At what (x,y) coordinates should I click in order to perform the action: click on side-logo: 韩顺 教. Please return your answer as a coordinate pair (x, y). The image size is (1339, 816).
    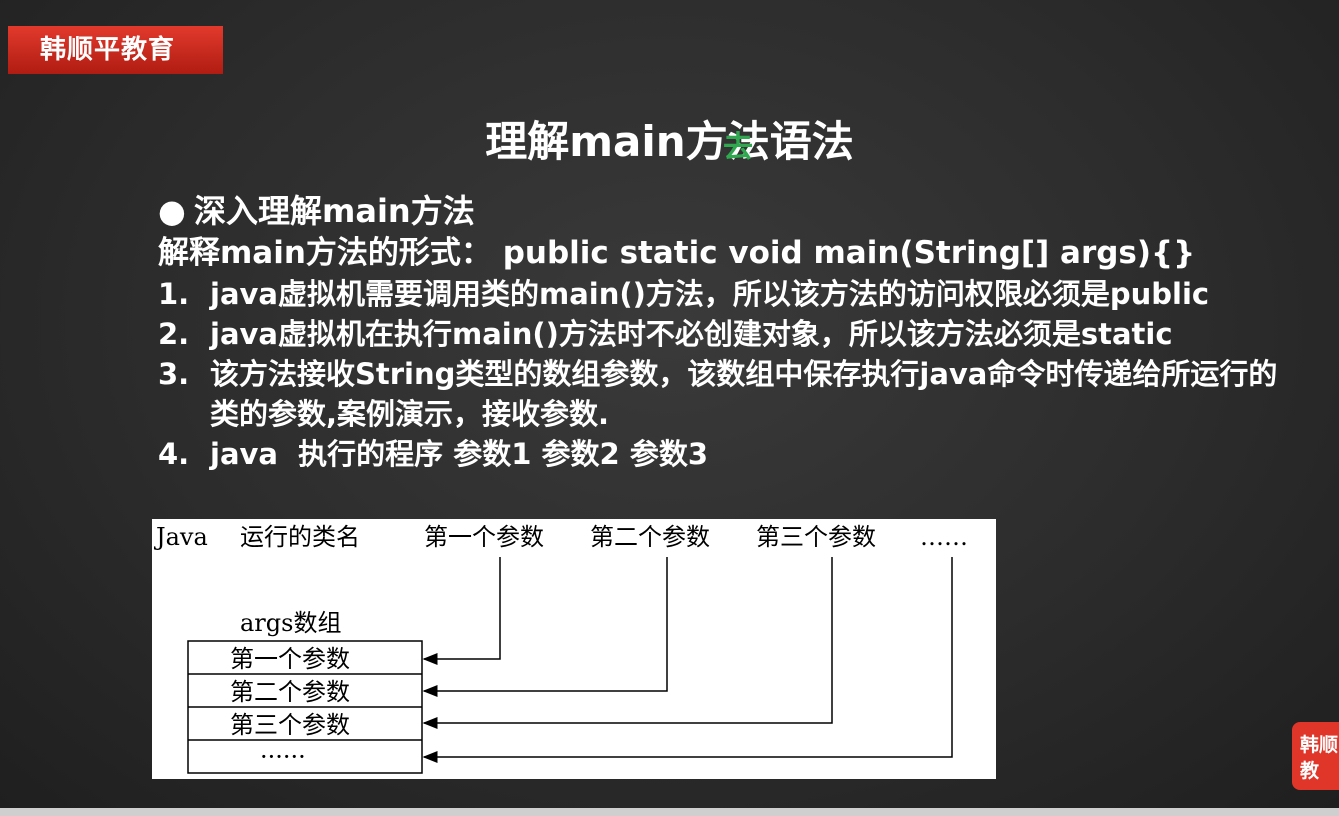
    Looking at the image, I should click on (1315, 756).